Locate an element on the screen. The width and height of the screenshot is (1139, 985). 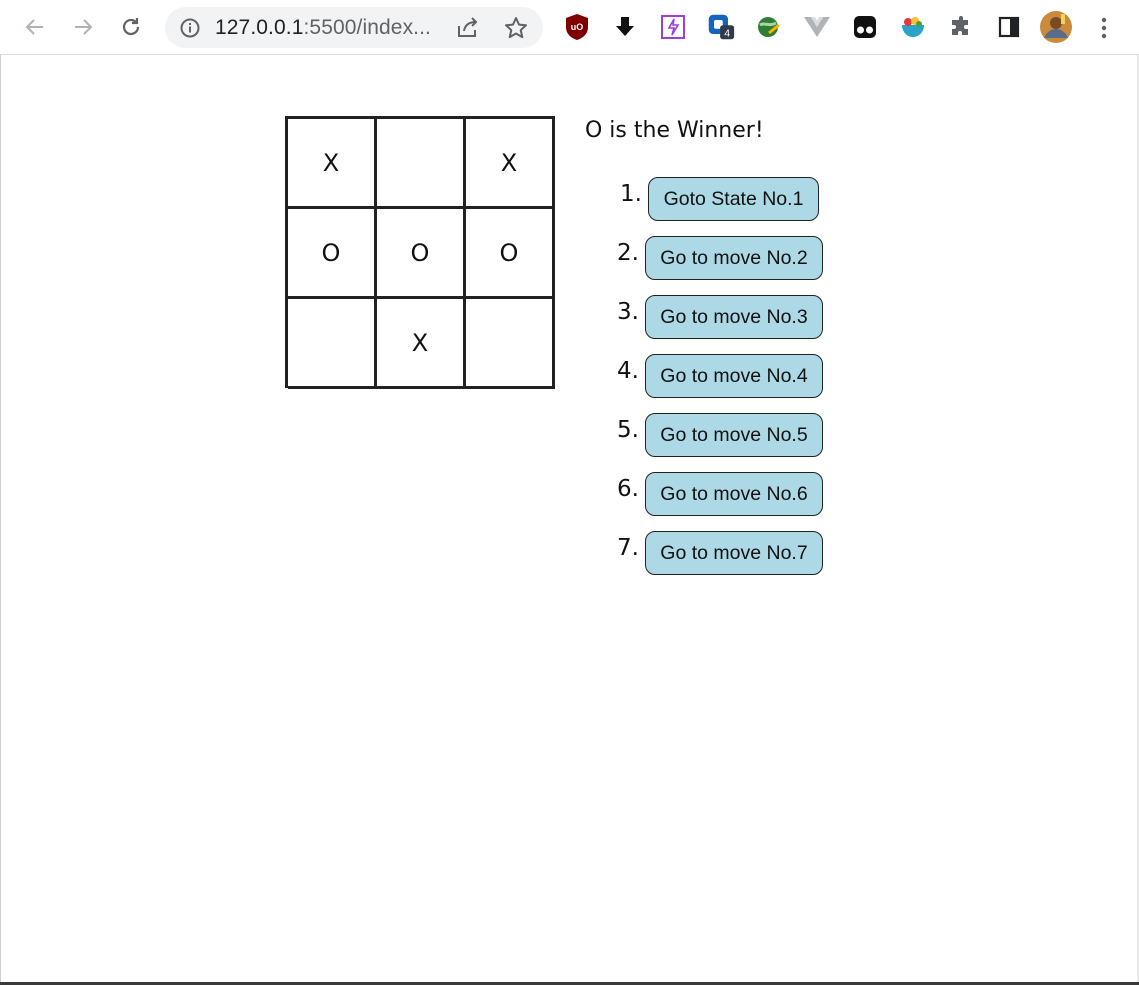
purple-extension-icon is located at coordinates (673, 27).